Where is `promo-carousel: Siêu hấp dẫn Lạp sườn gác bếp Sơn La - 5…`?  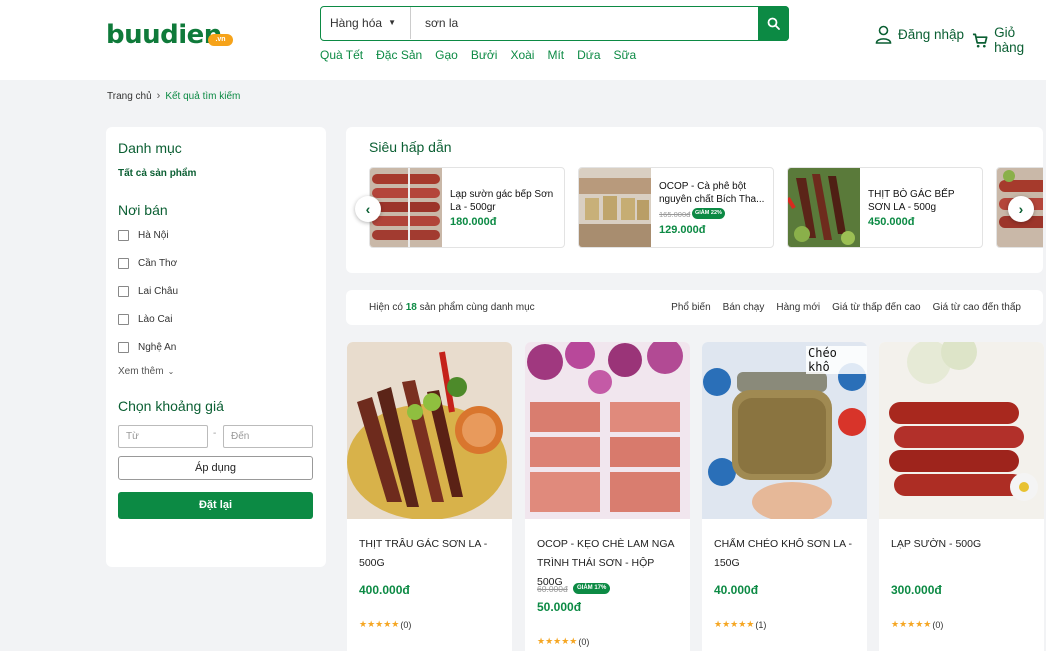 promo-carousel: Siêu hấp dẫn Lạp sườn gác bếp Sơn La - 5… is located at coordinates (694, 200).